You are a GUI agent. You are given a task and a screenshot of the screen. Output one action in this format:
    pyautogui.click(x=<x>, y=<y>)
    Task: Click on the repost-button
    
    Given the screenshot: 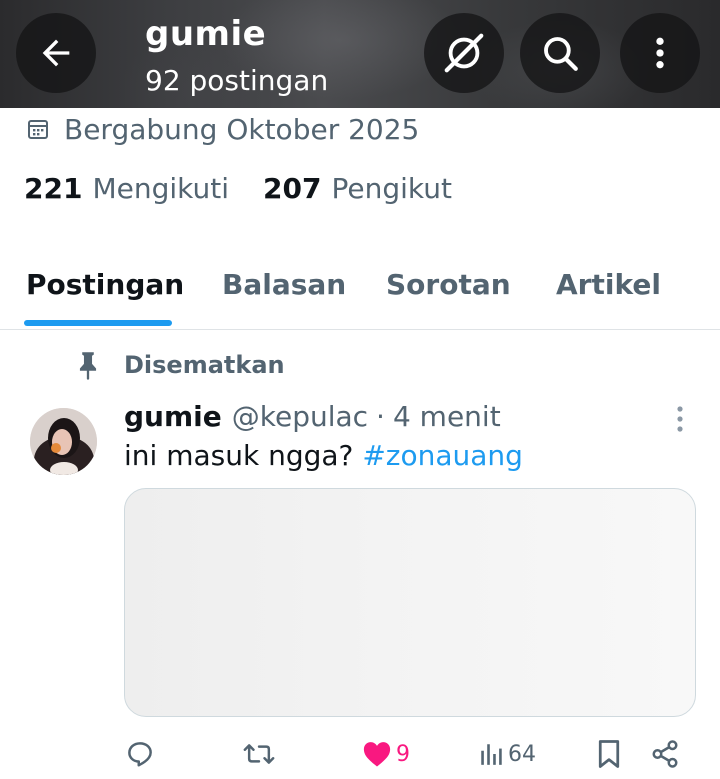 What is the action you would take?
    pyautogui.click(x=259, y=754)
    